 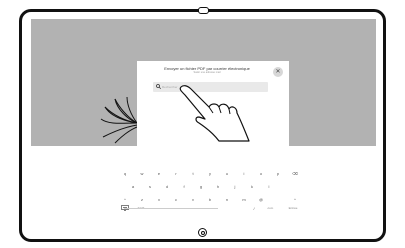 I want to click on home-button, so click(x=202, y=232).